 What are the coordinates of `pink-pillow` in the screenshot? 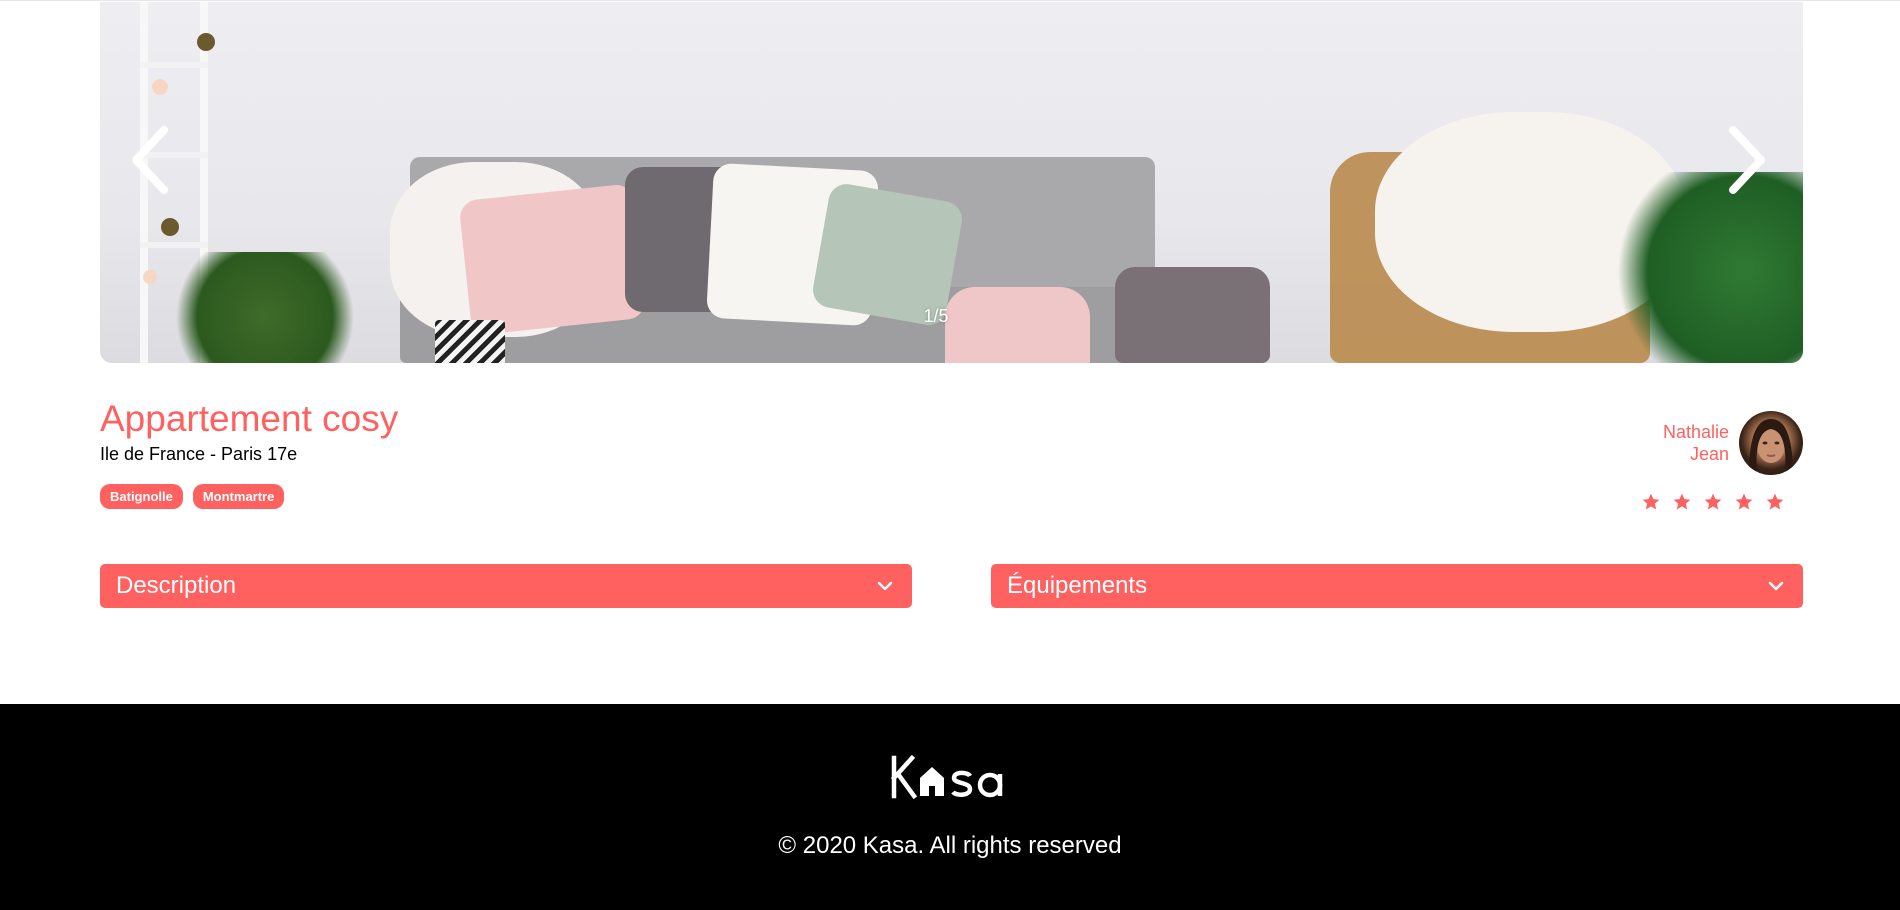 It's located at (552, 259).